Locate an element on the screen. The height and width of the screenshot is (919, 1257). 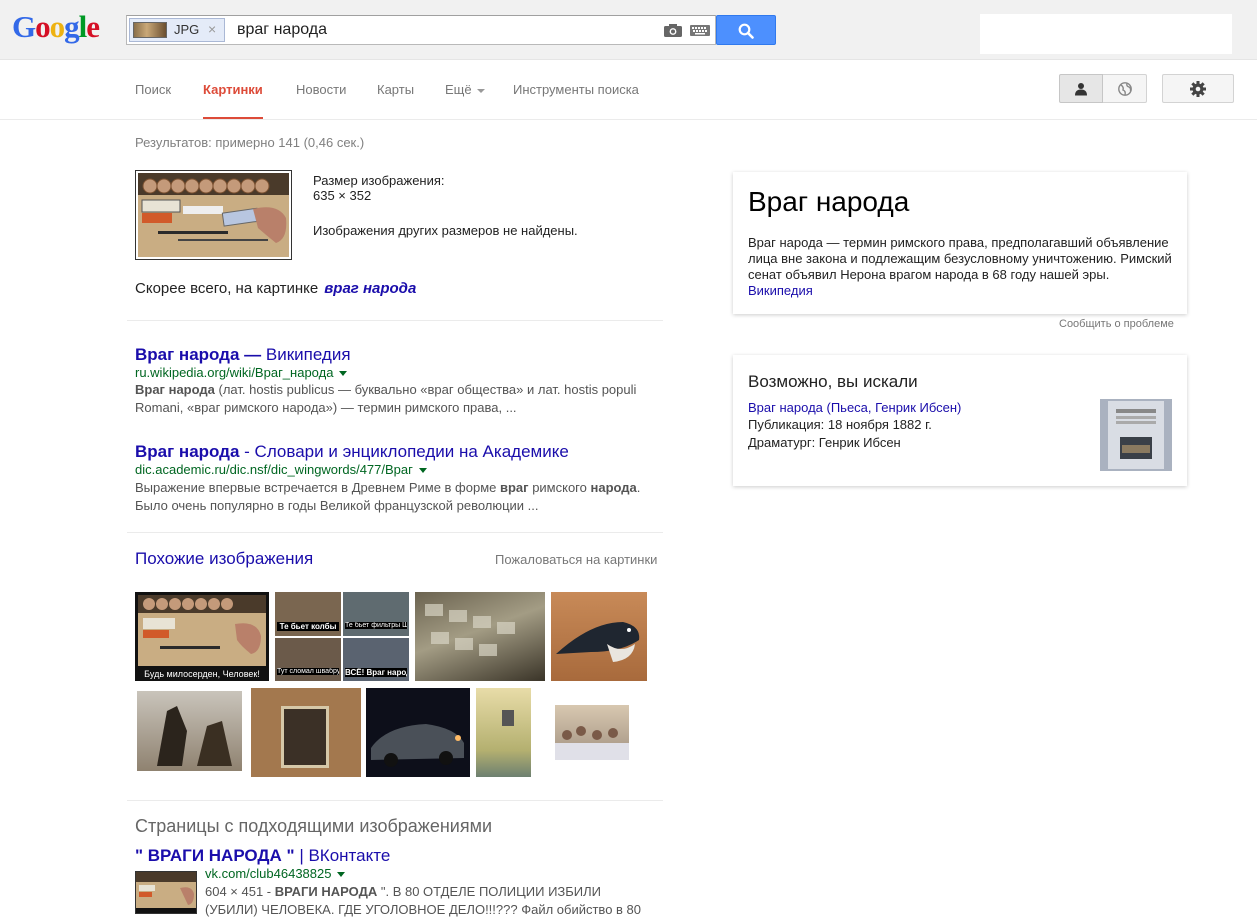
result-title-bold: " ВРАГИ НАРОДА " is located at coordinates (215, 855).